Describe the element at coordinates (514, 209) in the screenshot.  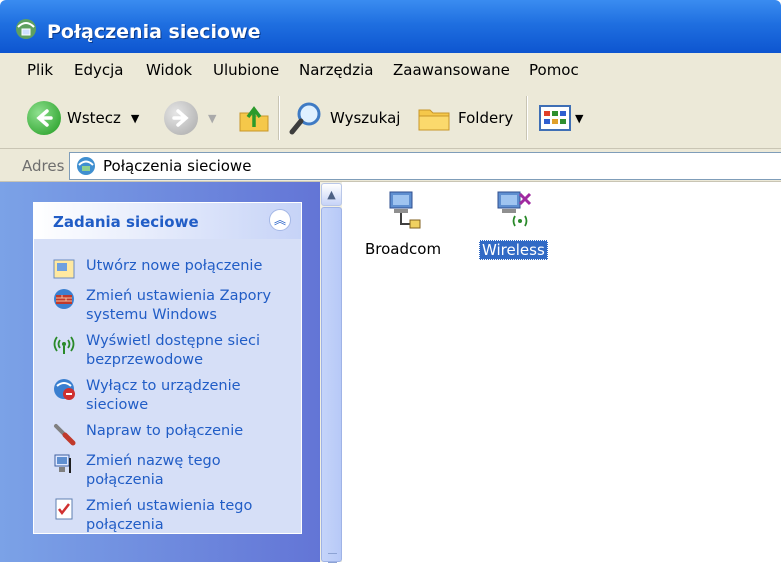
I see `wireless-connection-disabled-icon` at that location.